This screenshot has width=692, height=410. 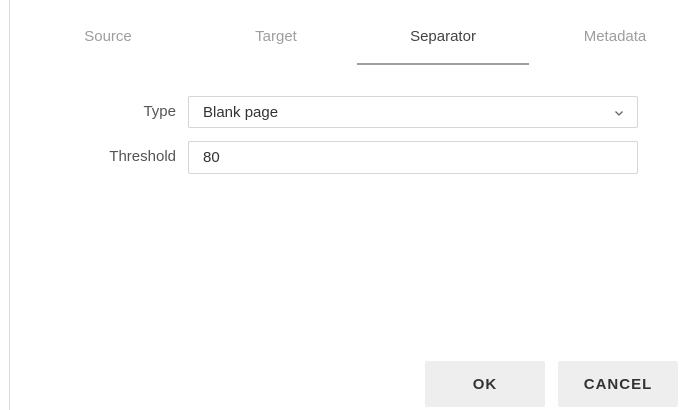 I want to click on type-label: Type, so click(x=159, y=111).